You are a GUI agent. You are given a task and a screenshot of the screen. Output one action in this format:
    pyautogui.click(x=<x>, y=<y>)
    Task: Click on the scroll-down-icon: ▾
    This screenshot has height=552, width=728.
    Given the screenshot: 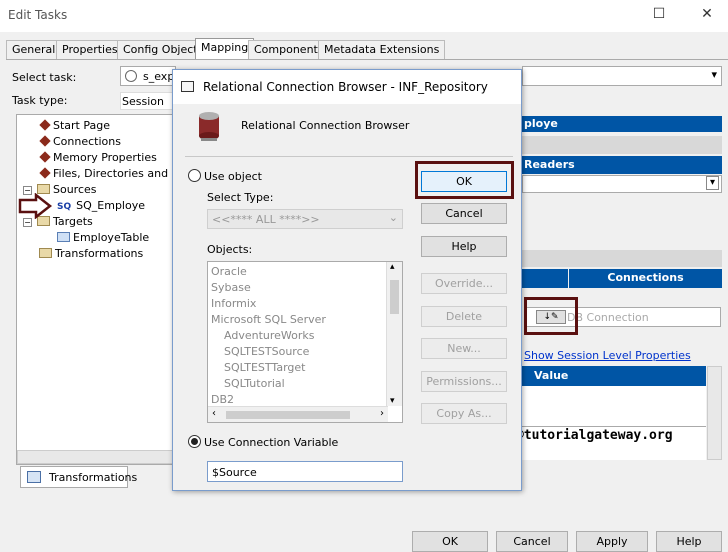 What is the action you would take?
    pyautogui.click(x=392, y=401)
    